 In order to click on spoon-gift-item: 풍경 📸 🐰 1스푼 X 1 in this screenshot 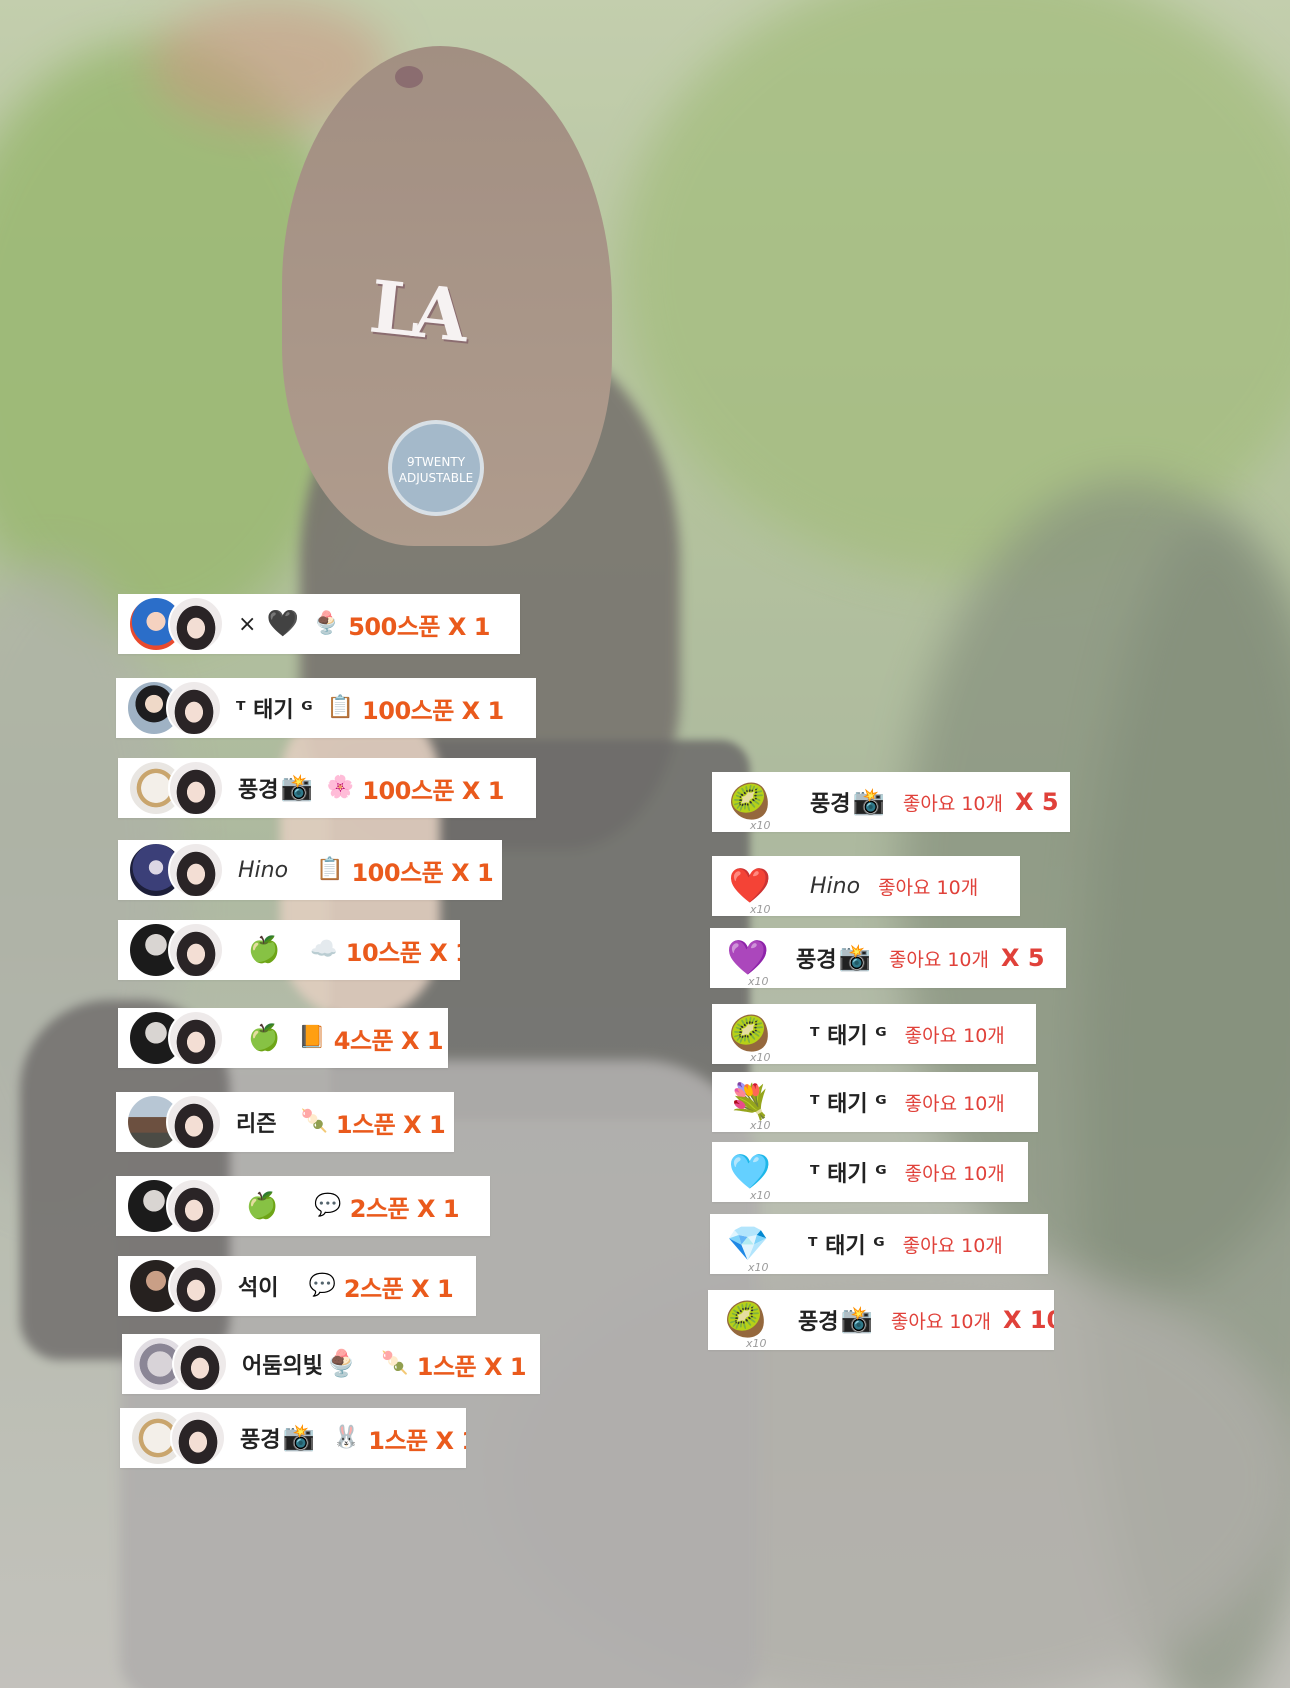, I will do `click(293, 1438)`.